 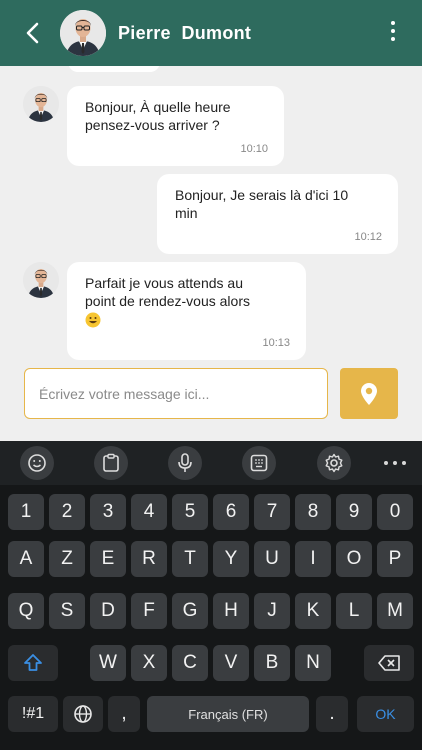 I want to click on arrow-left-icon, so click(x=32, y=33).